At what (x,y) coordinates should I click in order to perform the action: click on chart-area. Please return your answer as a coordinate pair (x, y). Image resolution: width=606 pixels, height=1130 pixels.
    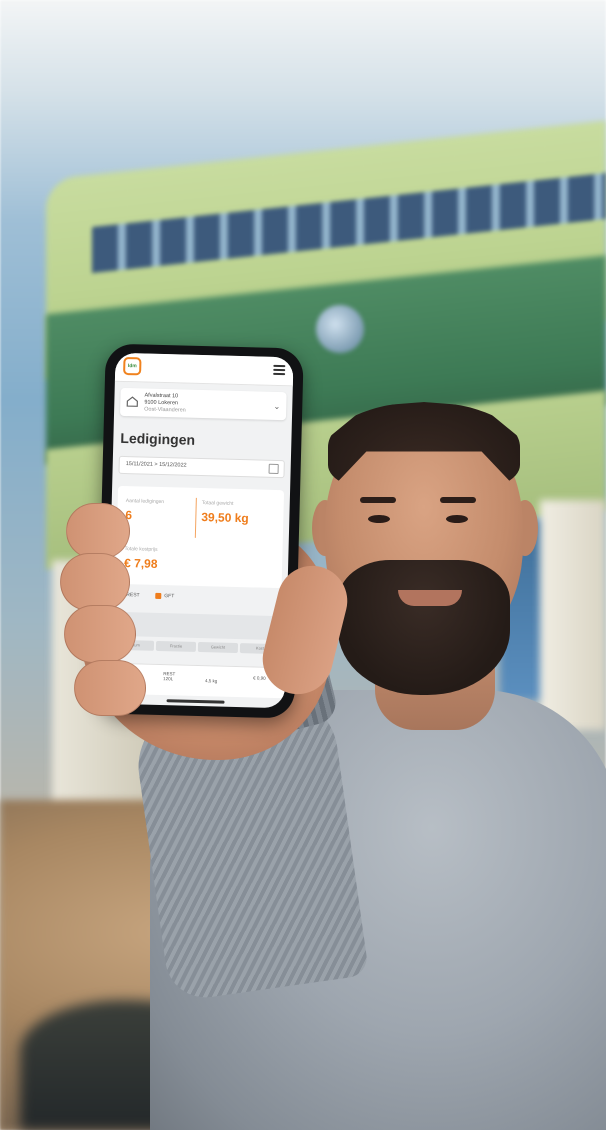
    Looking at the image, I should click on (197, 626).